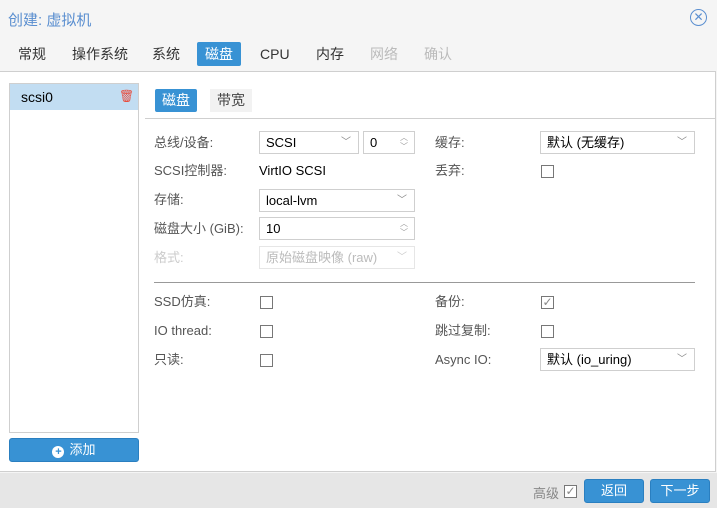 Image resolution: width=717 pixels, height=508 pixels. What do you see at coordinates (586, 142) in the screenshot?
I see `cache-value: 默认 (无缓存)` at bounding box center [586, 142].